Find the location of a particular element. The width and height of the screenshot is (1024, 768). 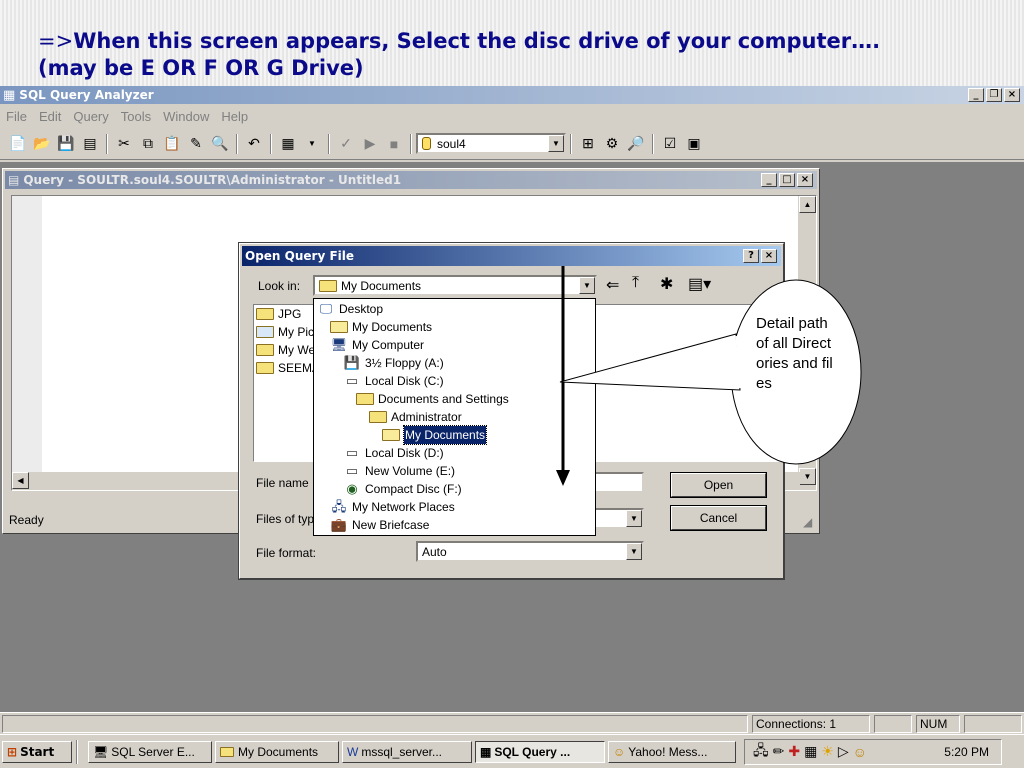

arrow-head is located at coordinates (563, 478).